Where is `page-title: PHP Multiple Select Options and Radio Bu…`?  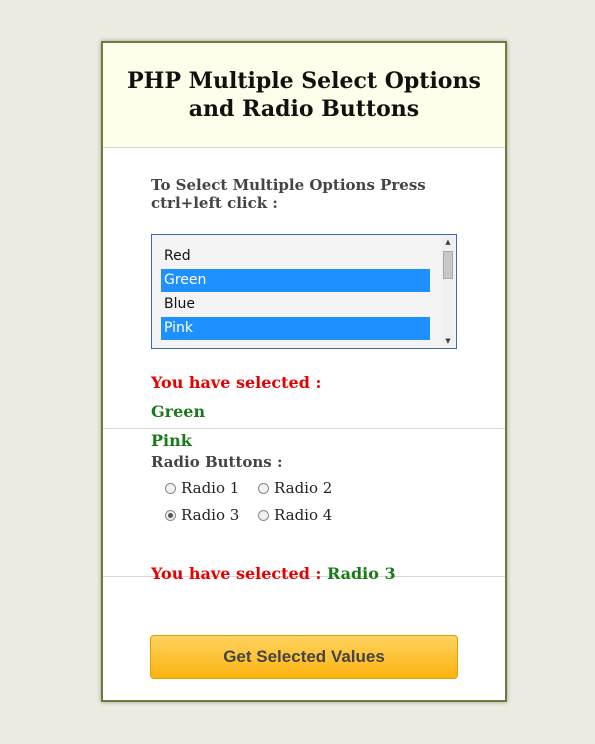 page-title: PHP Multiple Select Options and Radio Bu… is located at coordinates (304, 95).